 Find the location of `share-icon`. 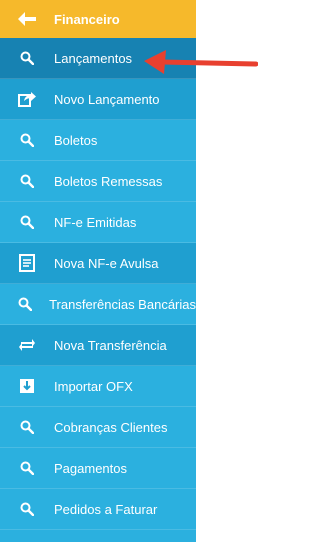

share-icon is located at coordinates (27, 99).